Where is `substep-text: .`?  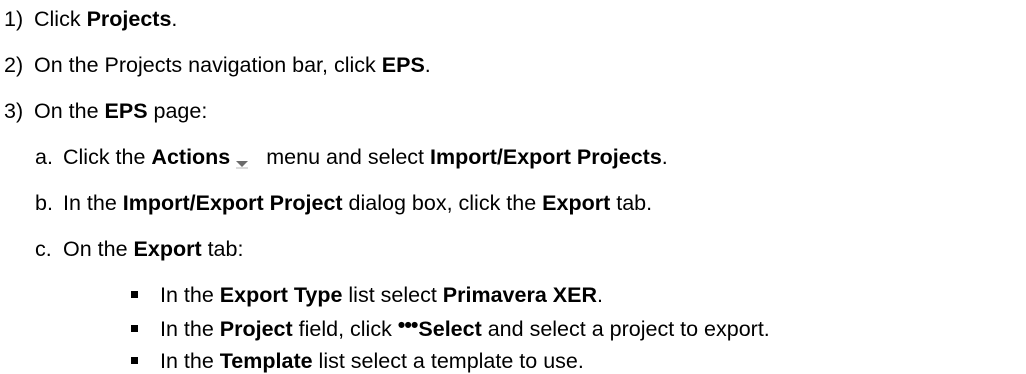
substep-text: . is located at coordinates (664, 157).